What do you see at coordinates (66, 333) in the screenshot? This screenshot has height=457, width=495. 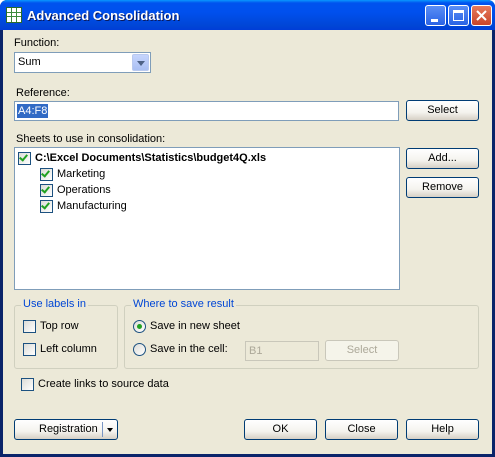 I see `use-labels-group: Use labels in Top row Left column` at bounding box center [66, 333].